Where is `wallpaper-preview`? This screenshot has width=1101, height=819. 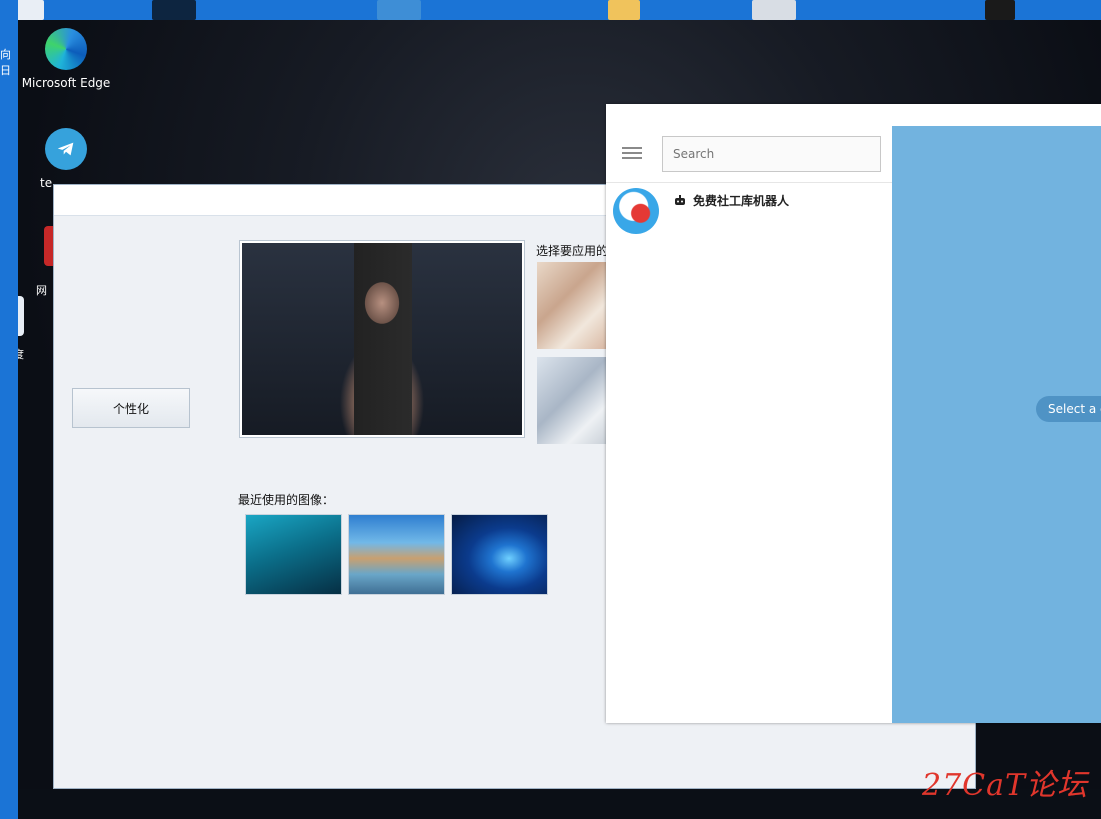
wallpaper-preview is located at coordinates (382, 339).